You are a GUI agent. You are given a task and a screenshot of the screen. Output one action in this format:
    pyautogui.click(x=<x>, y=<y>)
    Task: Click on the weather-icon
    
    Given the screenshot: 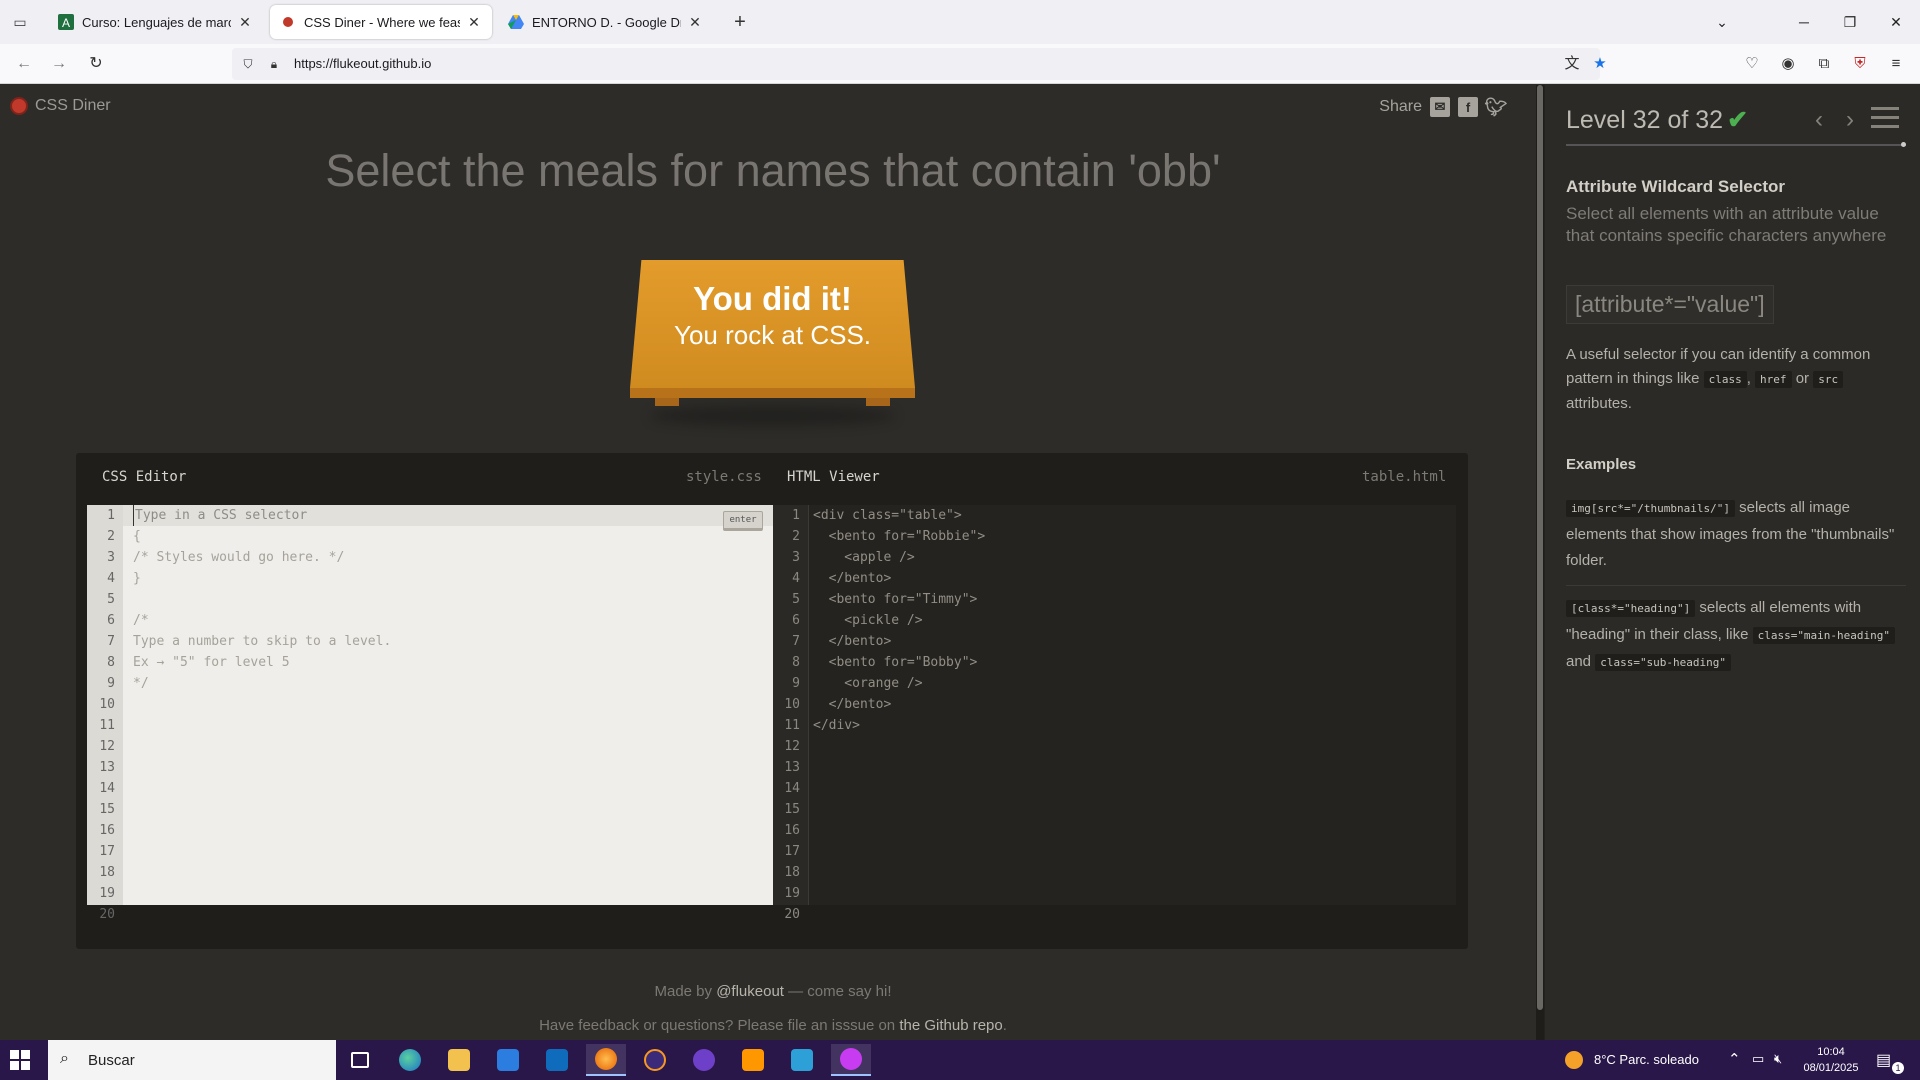 What is the action you would take?
    pyautogui.click(x=1574, y=1060)
    